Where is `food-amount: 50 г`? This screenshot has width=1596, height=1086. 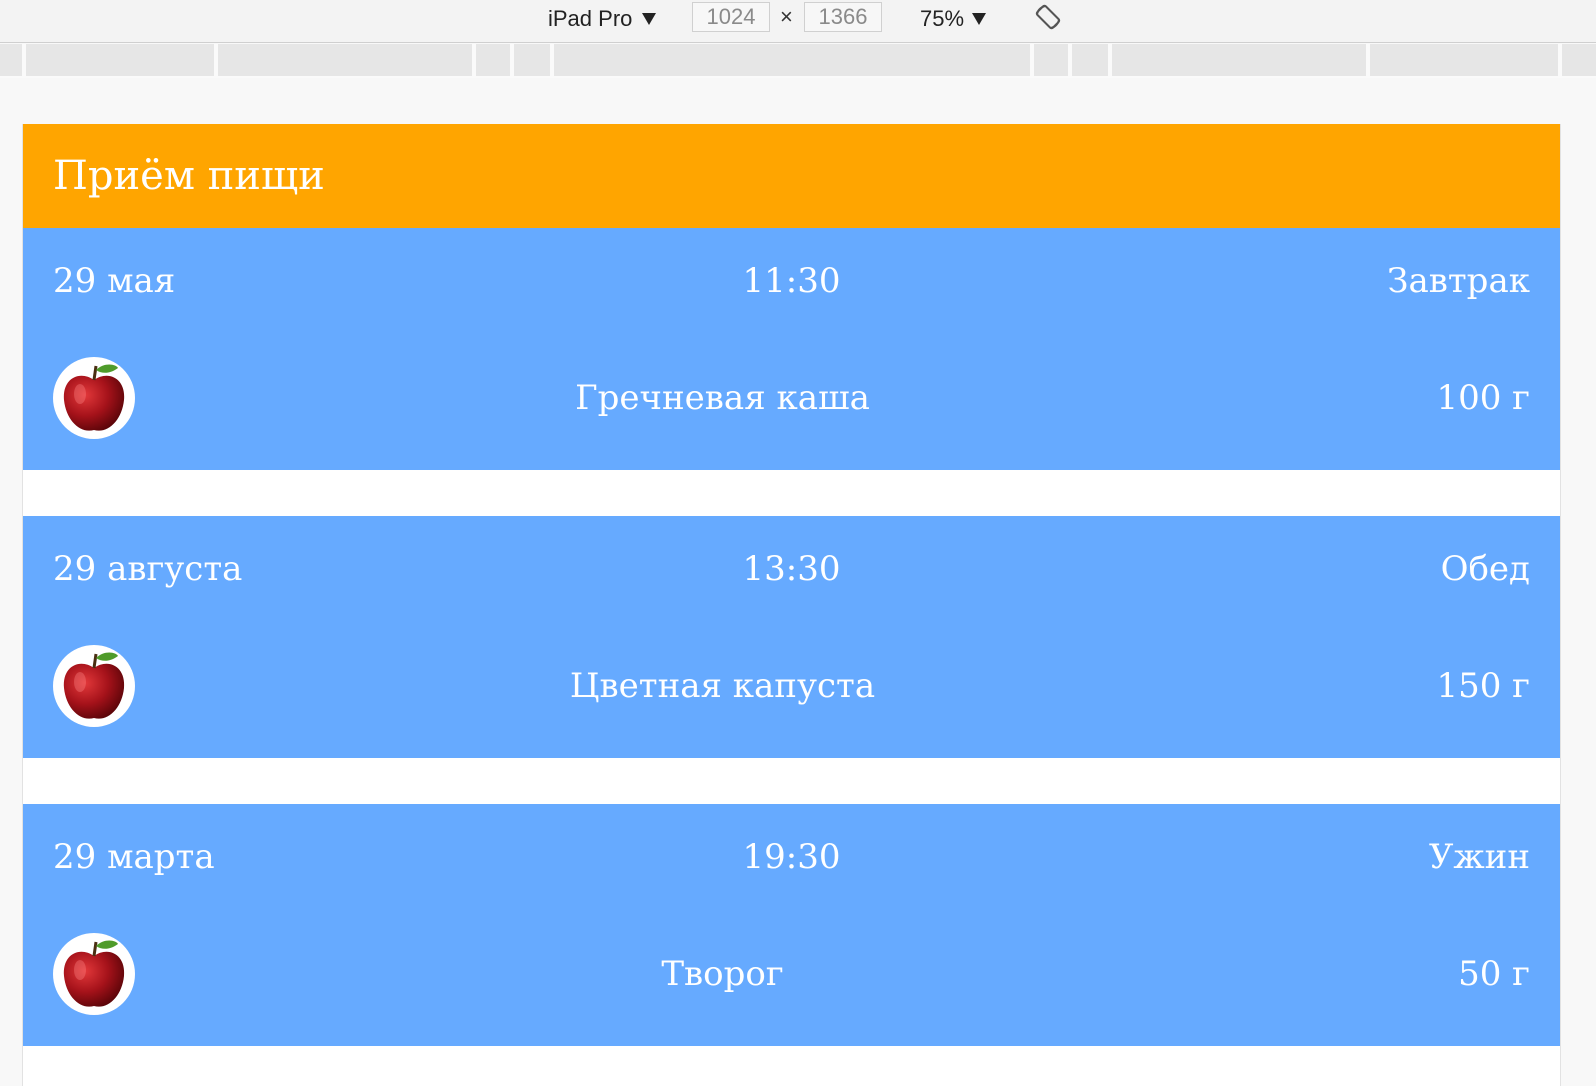
food-amount: 50 г is located at coordinates (1494, 974).